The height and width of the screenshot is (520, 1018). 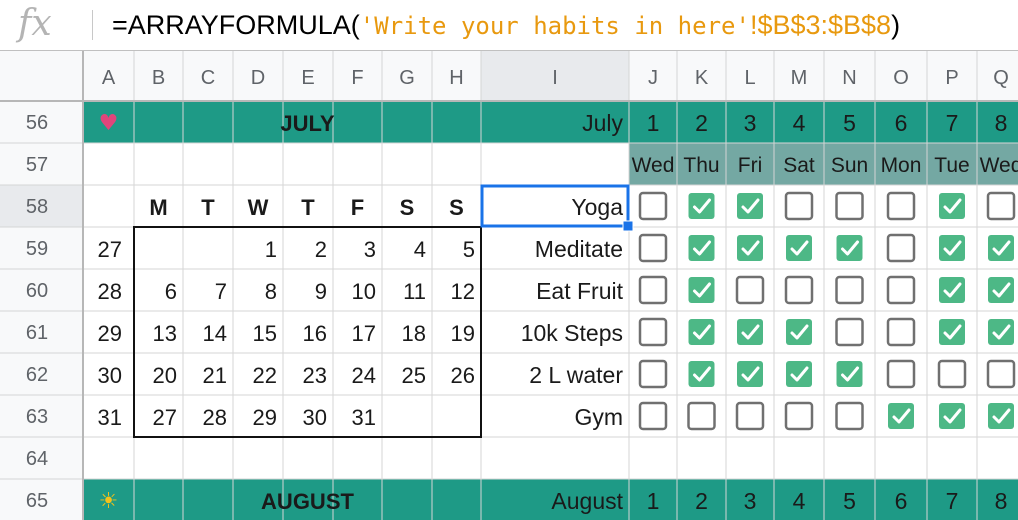 I want to click on calendar-day: 7, so click(x=221, y=291).